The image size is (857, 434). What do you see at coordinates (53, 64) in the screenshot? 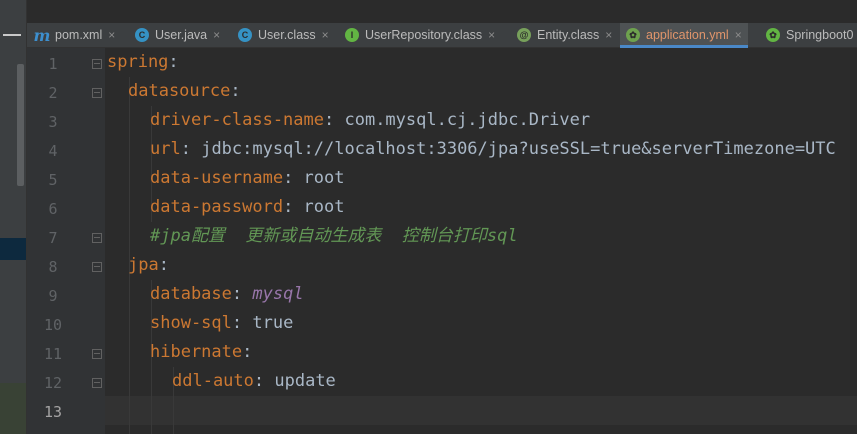
I see `line-number: 1` at bounding box center [53, 64].